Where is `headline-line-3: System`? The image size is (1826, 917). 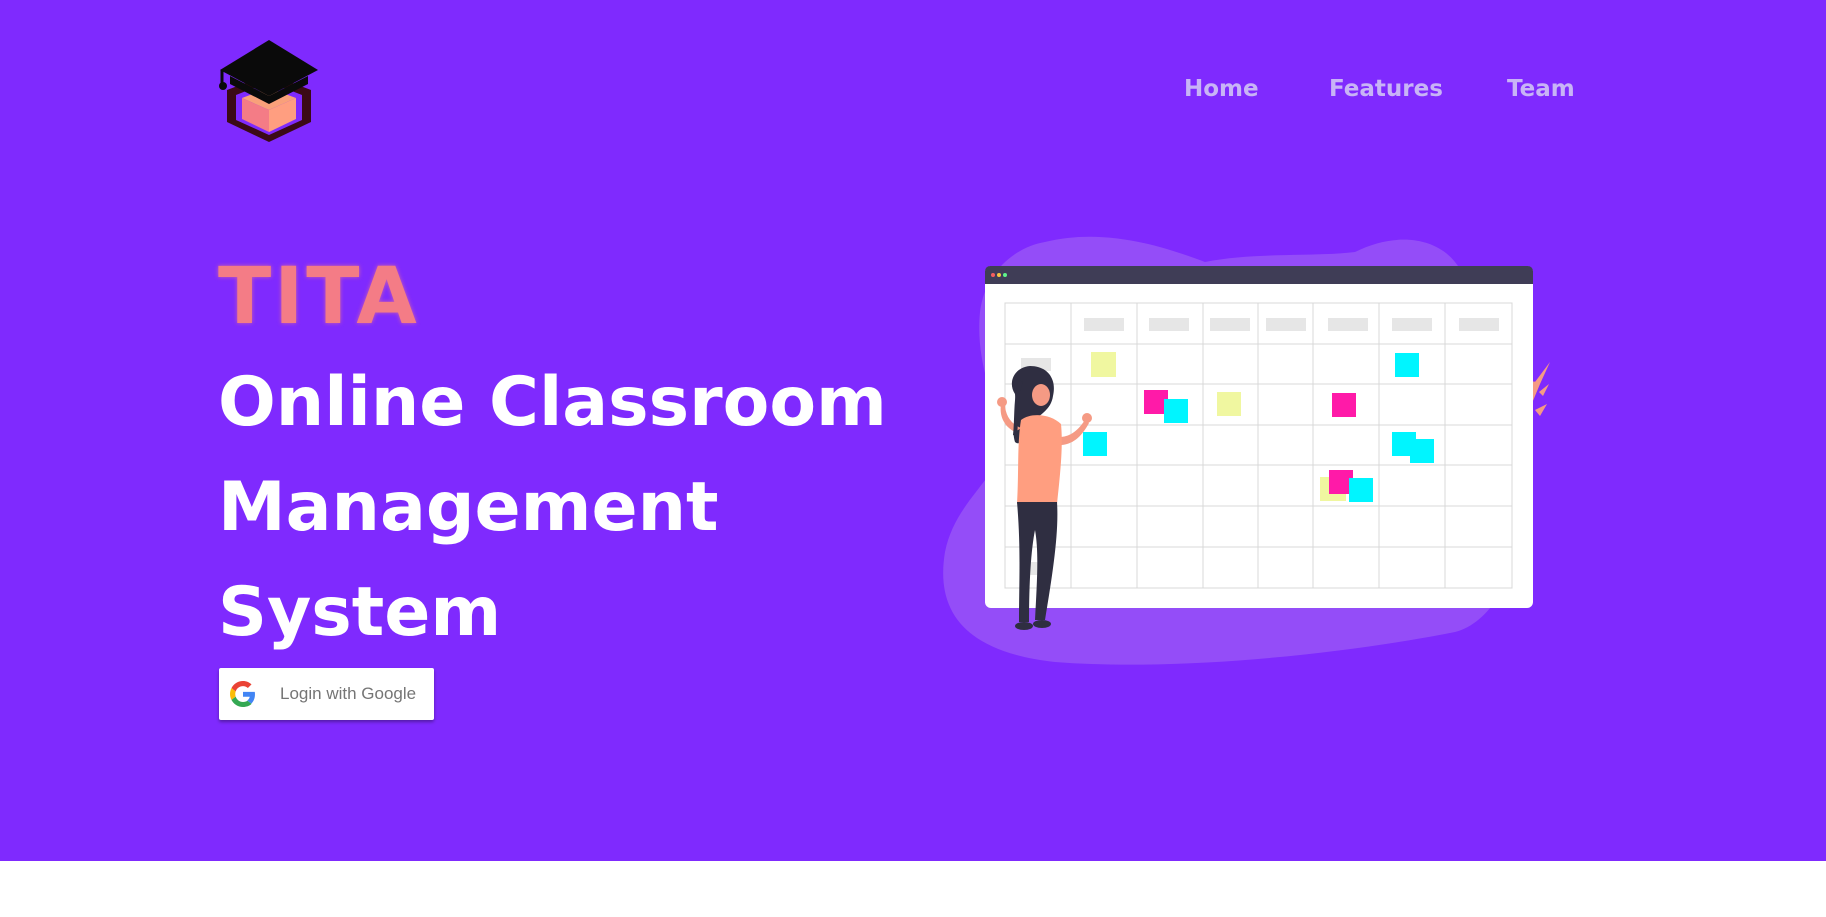 headline-line-3: System is located at coordinates (360, 612).